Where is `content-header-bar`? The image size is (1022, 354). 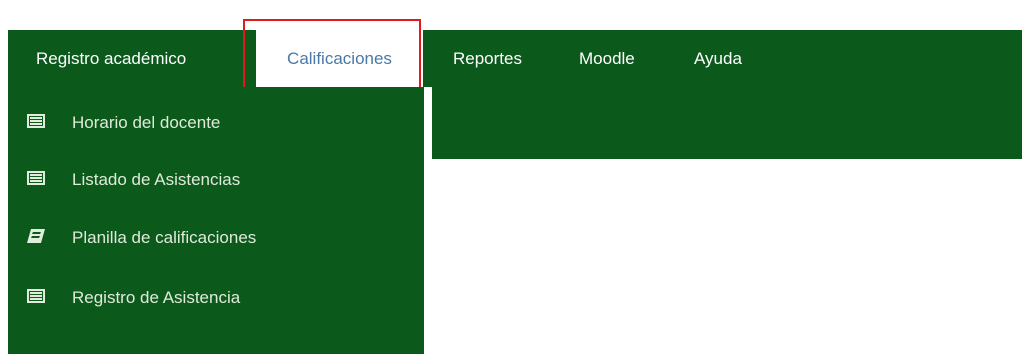
content-header-bar is located at coordinates (727, 123).